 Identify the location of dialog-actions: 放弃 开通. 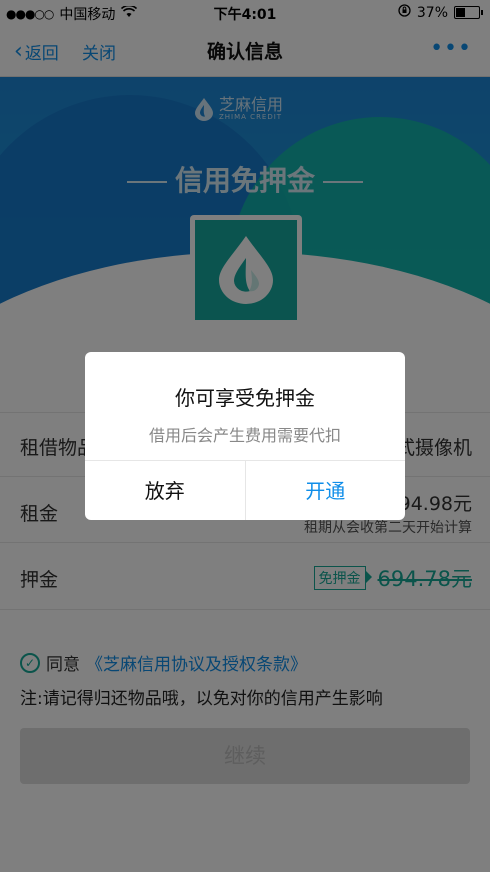
(245, 490).